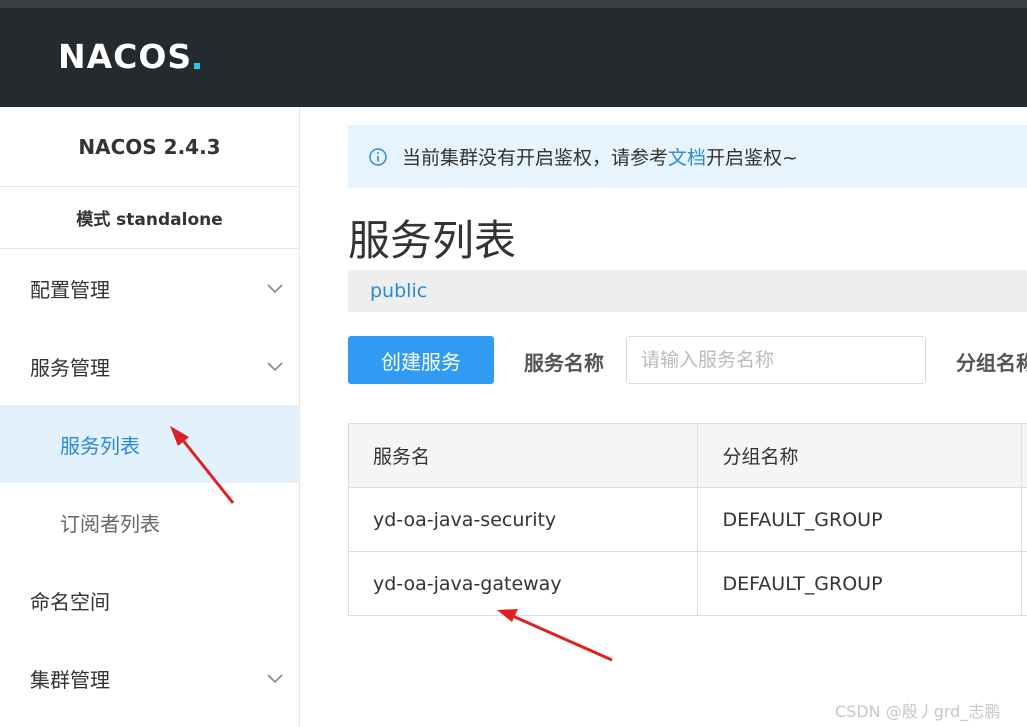 The width and height of the screenshot is (1027, 727). I want to click on table-header-row: 服务名 分组名称, so click(688, 456).